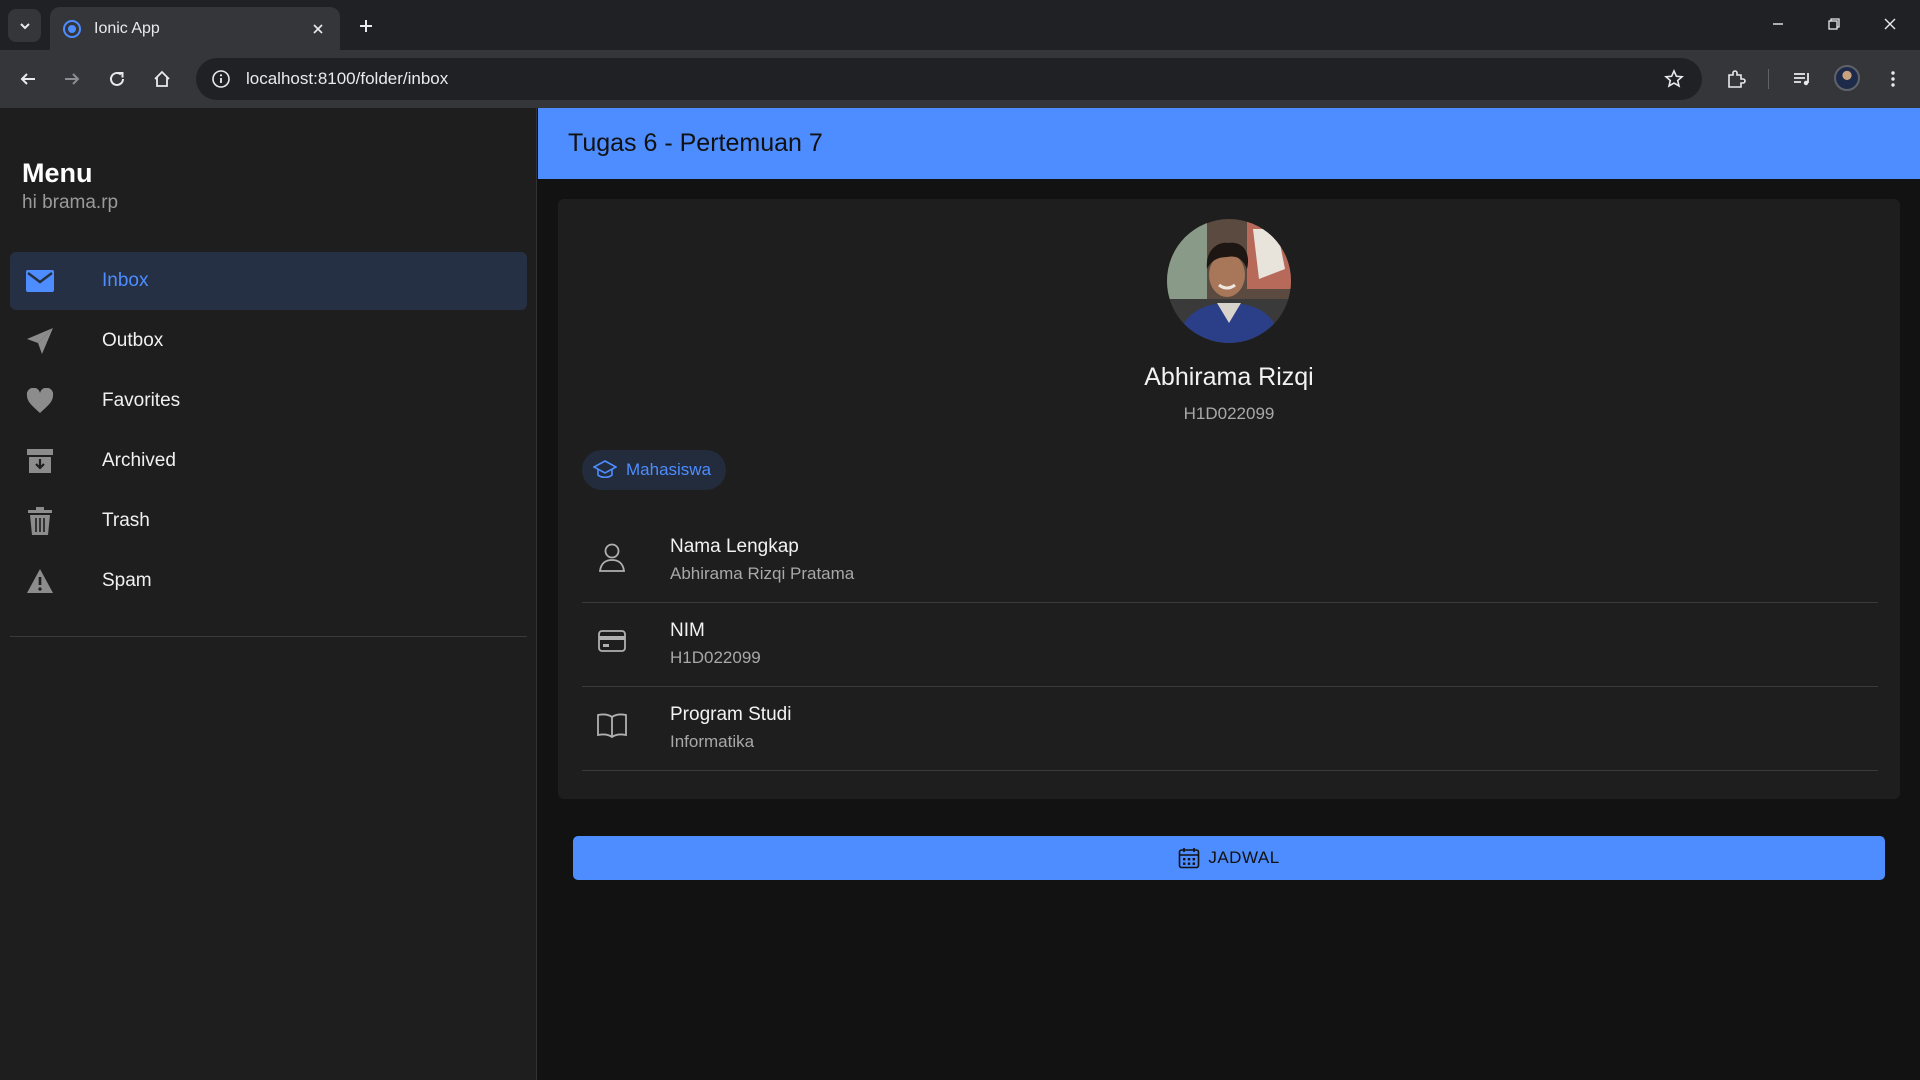 This screenshot has width=1920, height=1080. Describe the element at coordinates (268, 521) in the screenshot. I see `menu-item-trash: Trash` at that location.